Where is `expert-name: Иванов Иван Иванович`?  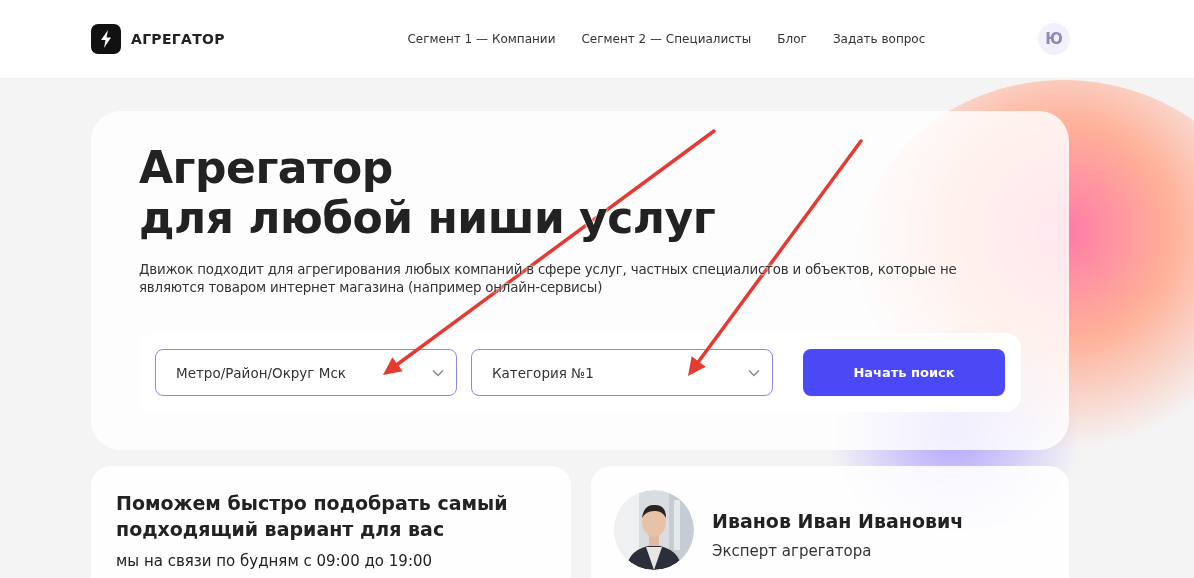
expert-name: Иванов Иван Иванович is located at coordinates (838, 521).